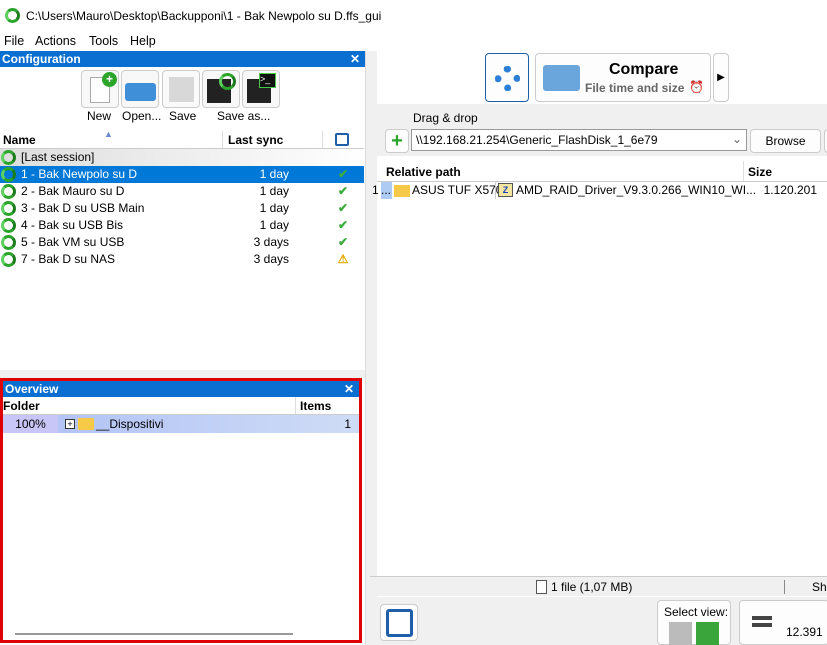 This screenshot has height=645, width=827. What do you see at coordinates (785, 141) in the screenshot?
I see `browse-button: Browse` at bounding box center [785, 141].